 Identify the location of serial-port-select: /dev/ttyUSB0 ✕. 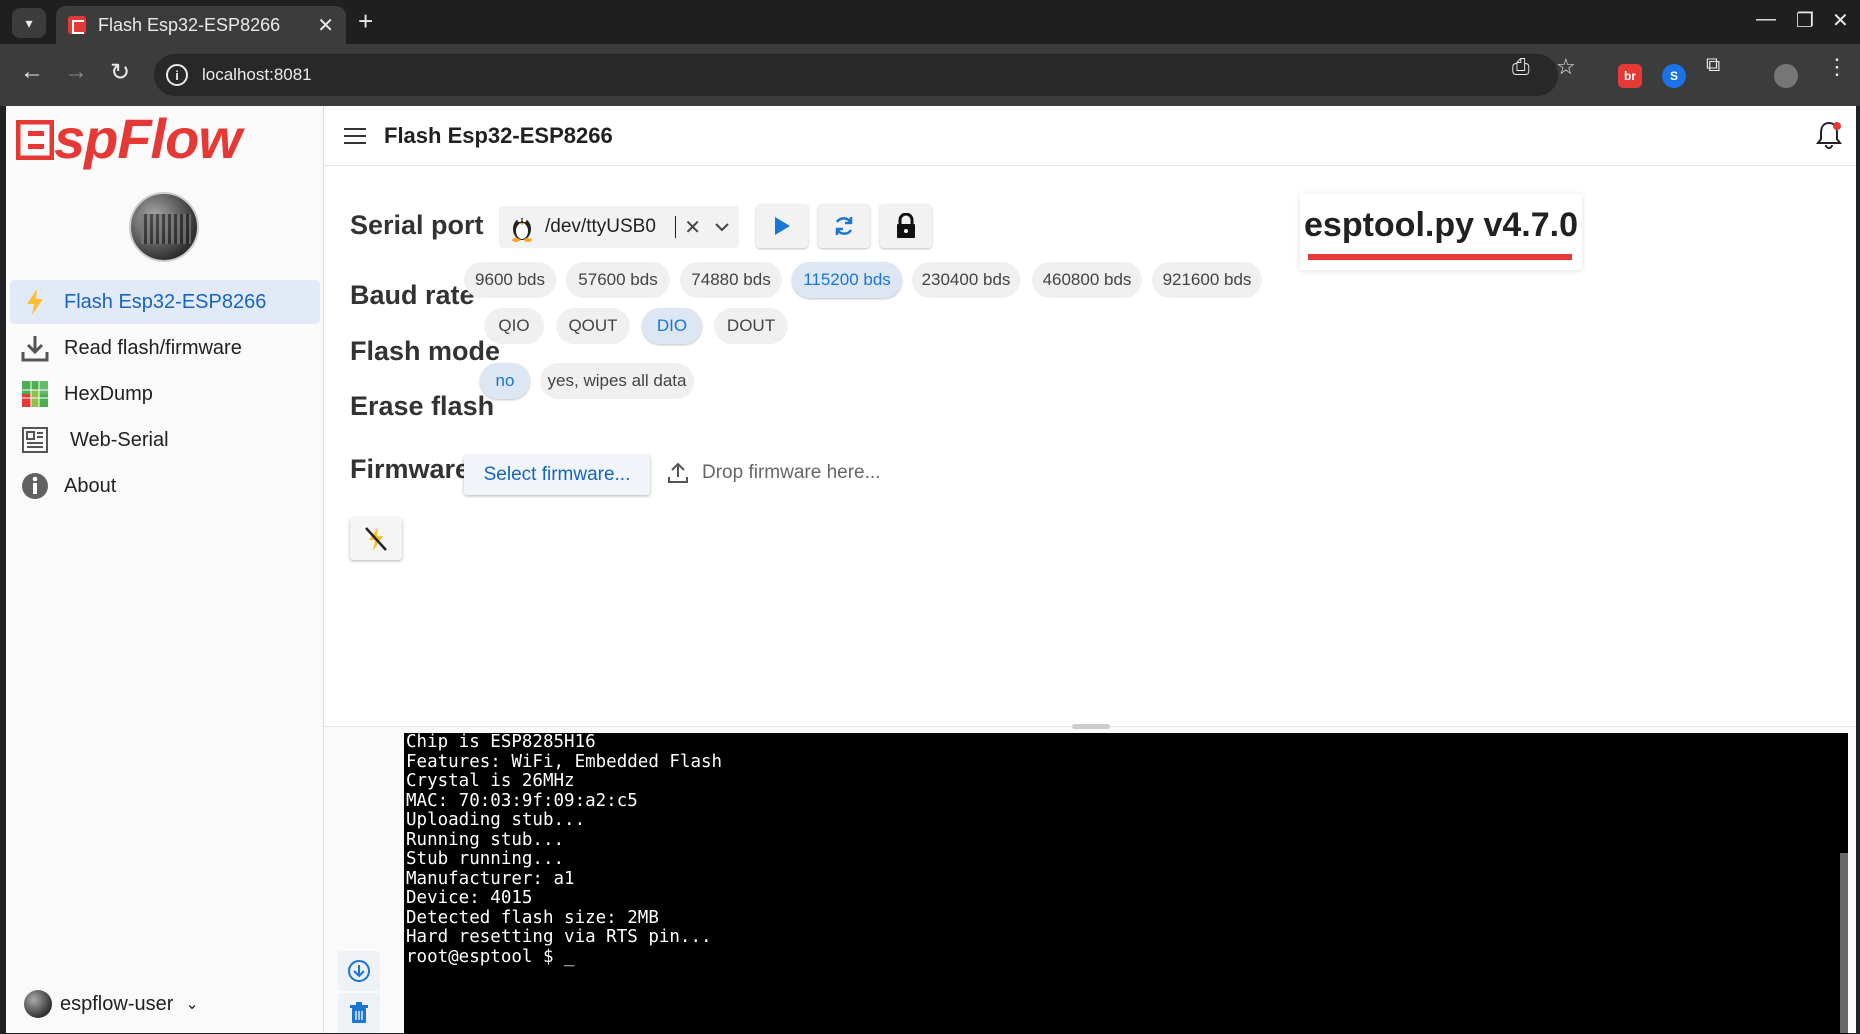
(619, 227).